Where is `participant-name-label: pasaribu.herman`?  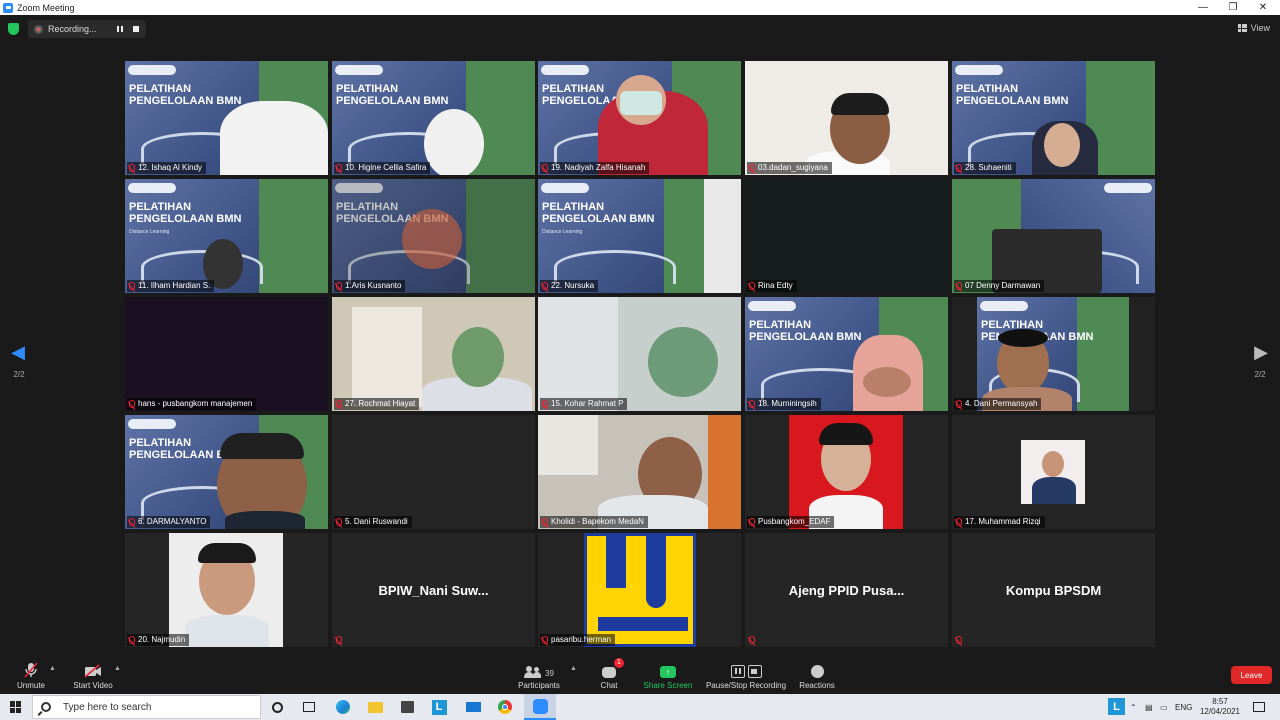
participant-name-label: pasaribu.herman is located at coordinates (578, 640).